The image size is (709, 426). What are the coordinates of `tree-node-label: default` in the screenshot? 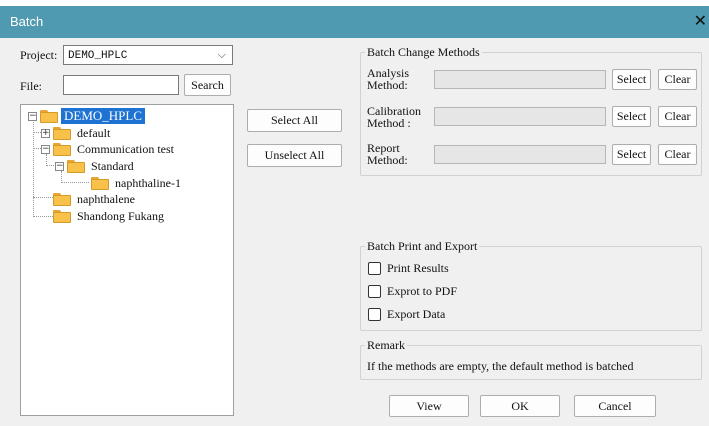 It's located at (94, 132).